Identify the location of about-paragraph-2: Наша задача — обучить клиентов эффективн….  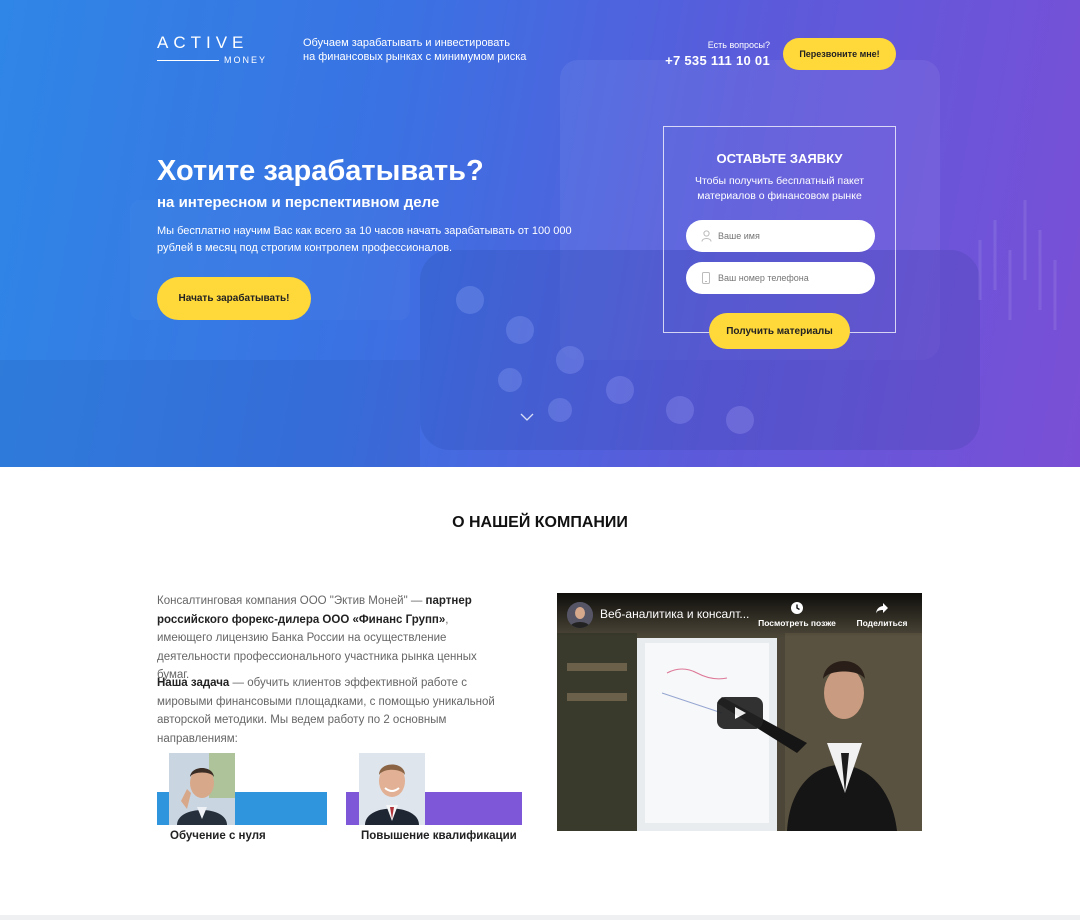
(332, 711).